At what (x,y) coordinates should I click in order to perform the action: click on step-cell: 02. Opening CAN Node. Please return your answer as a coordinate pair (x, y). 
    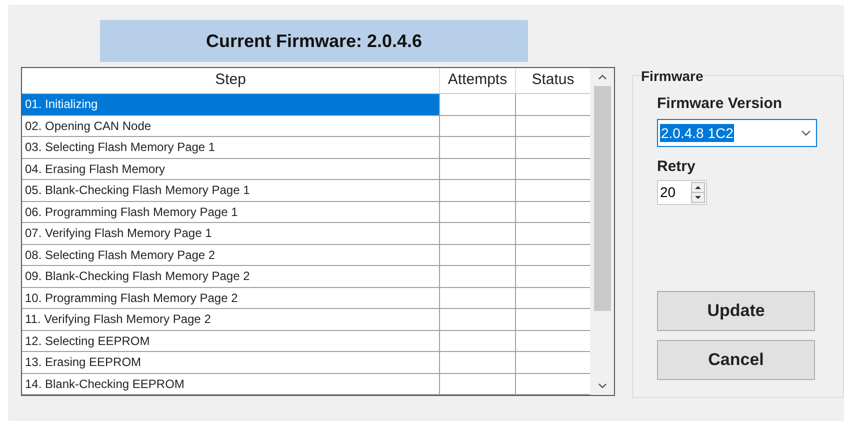
    Looking at the image, I should click on (231, 126).